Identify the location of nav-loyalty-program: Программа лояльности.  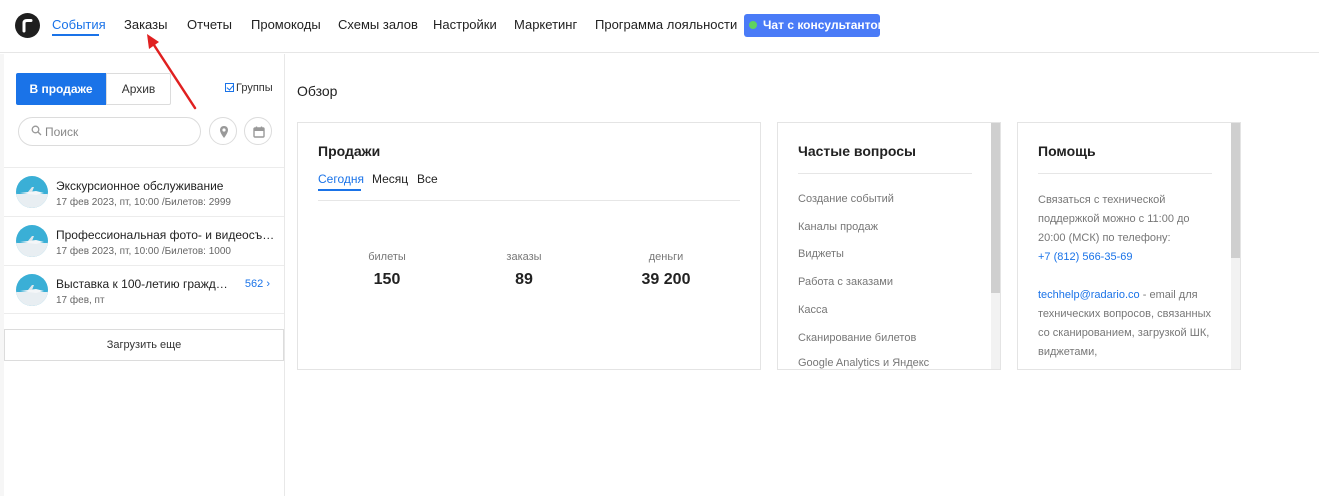
(666, 24).